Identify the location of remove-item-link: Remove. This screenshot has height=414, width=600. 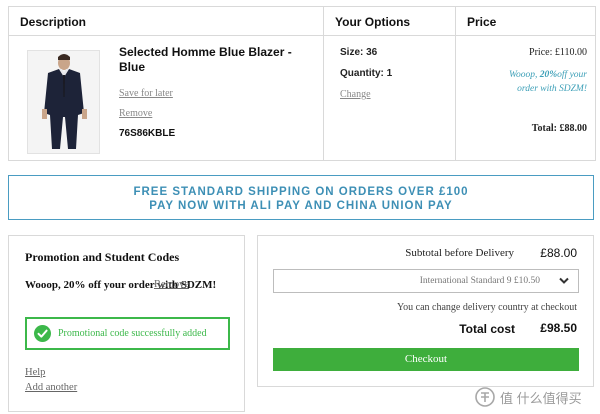
(135, 113).